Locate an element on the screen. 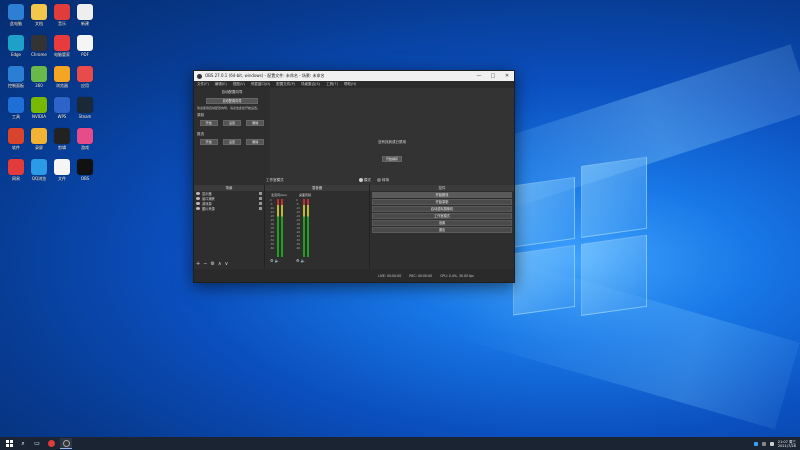  taskbar-app-obs is located at coordinates (66, 443).